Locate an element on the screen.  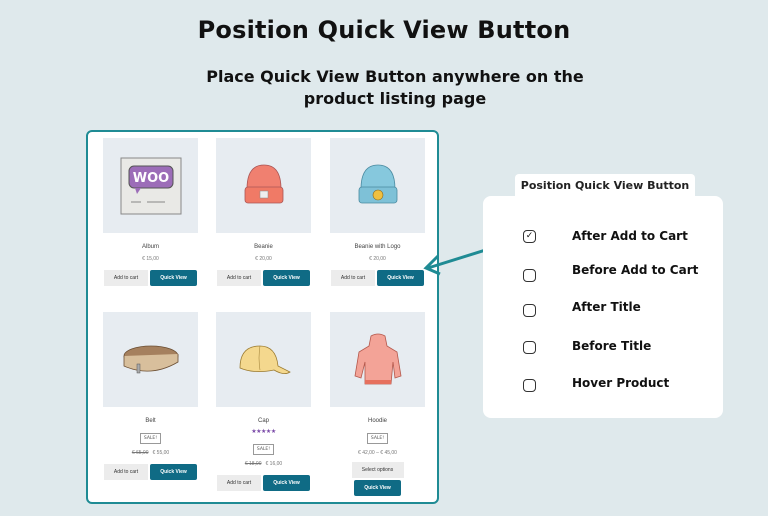
beanie-image-icon is located at coordinates (263, 183).